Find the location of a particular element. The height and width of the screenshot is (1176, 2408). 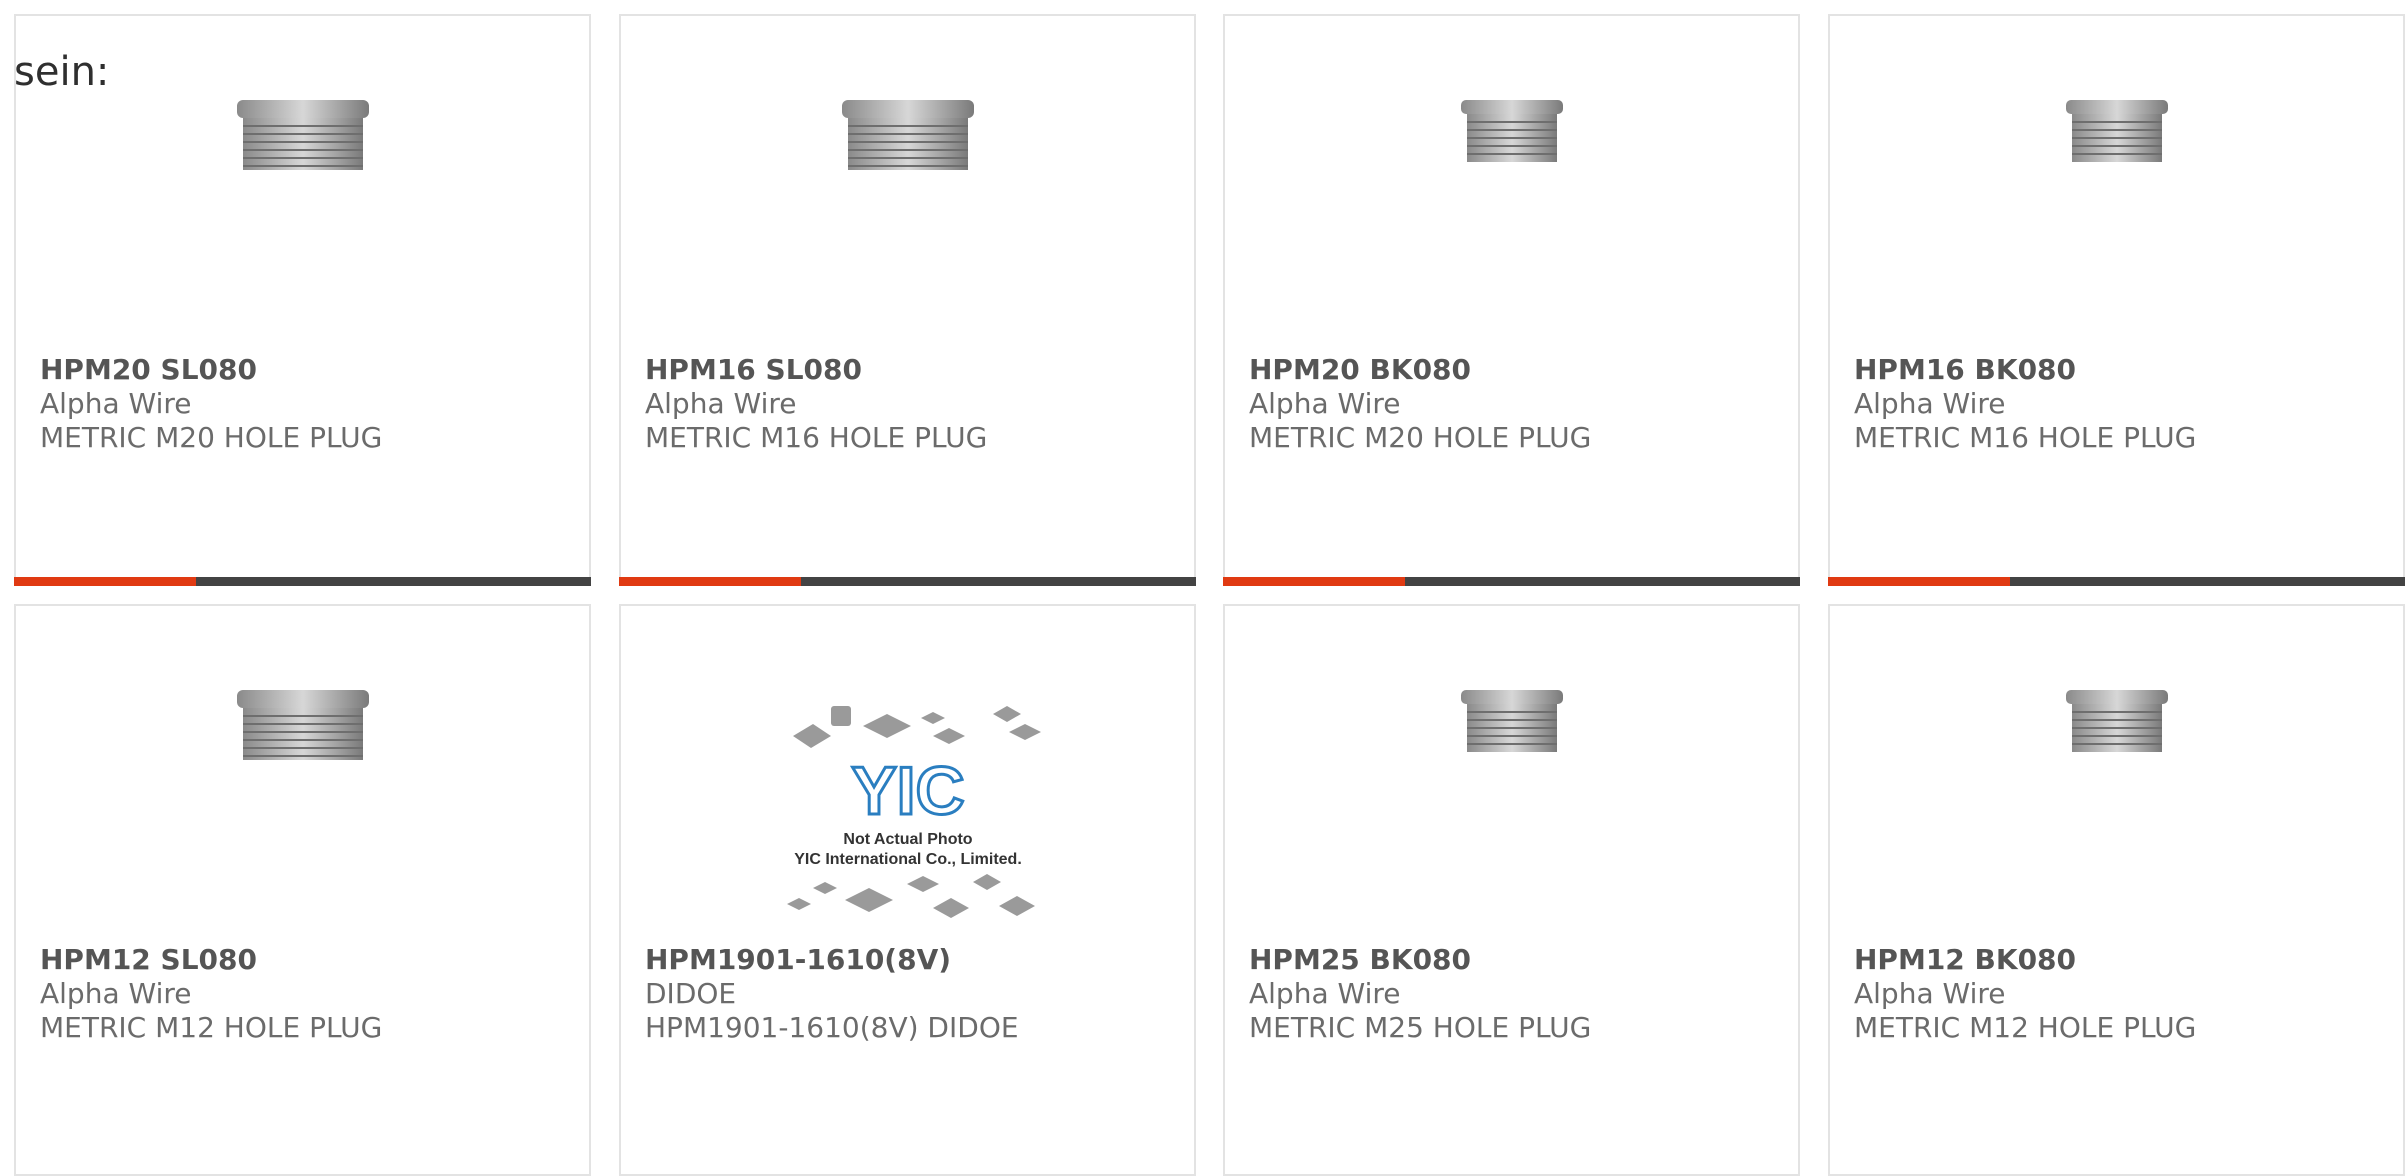

description: HPM1901-1610(8V) DIDOE is located at coordinates (832, 1027).